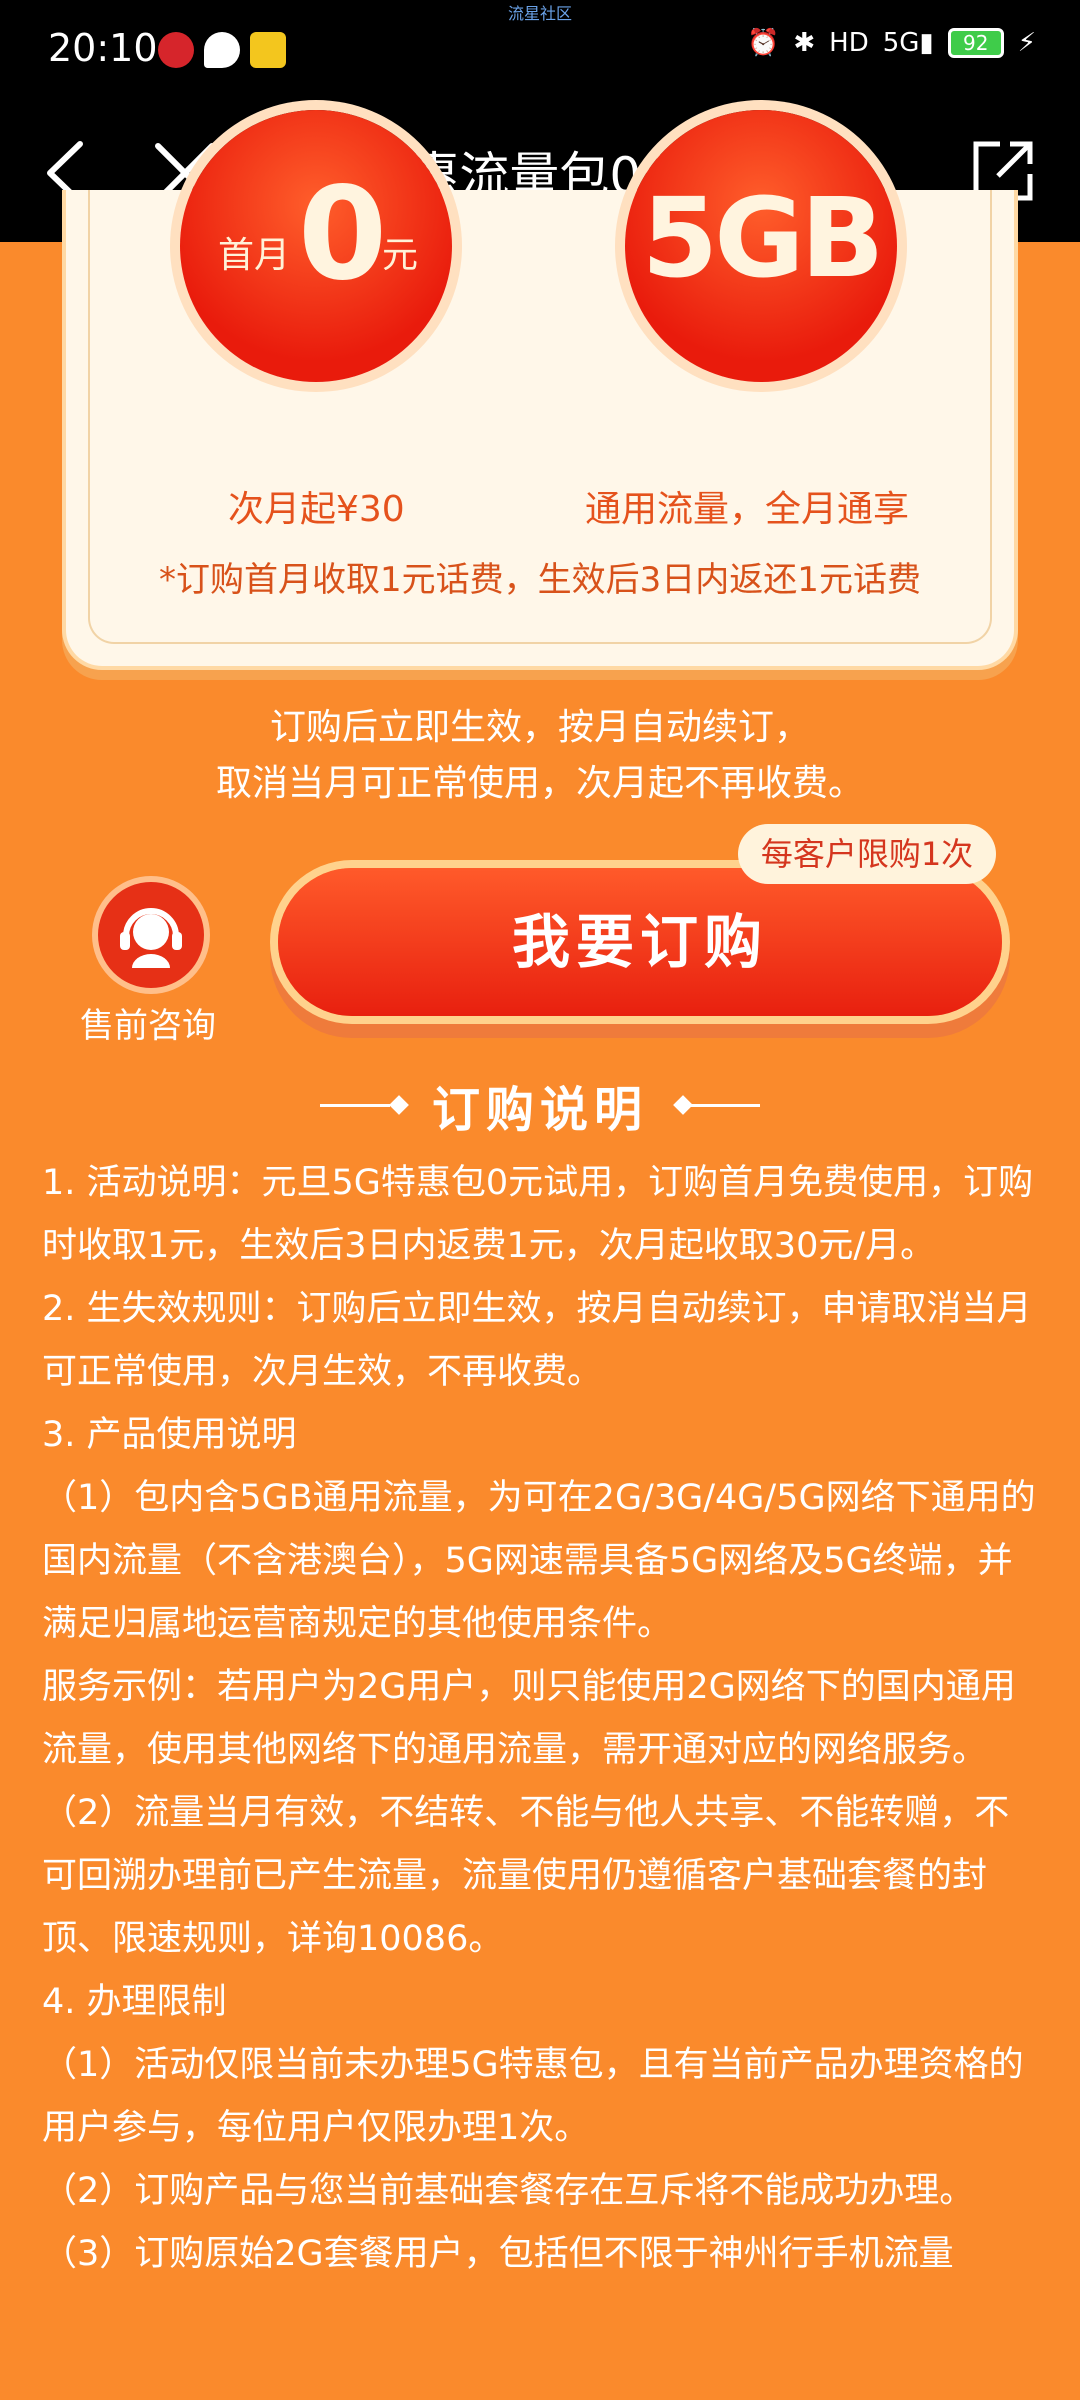 This screenshot has width=1080, height=2400. What do you see at coordinates (254, 255) in the screenshot?
I see `first-month-label: 首月` at bounding box center [254, 255].